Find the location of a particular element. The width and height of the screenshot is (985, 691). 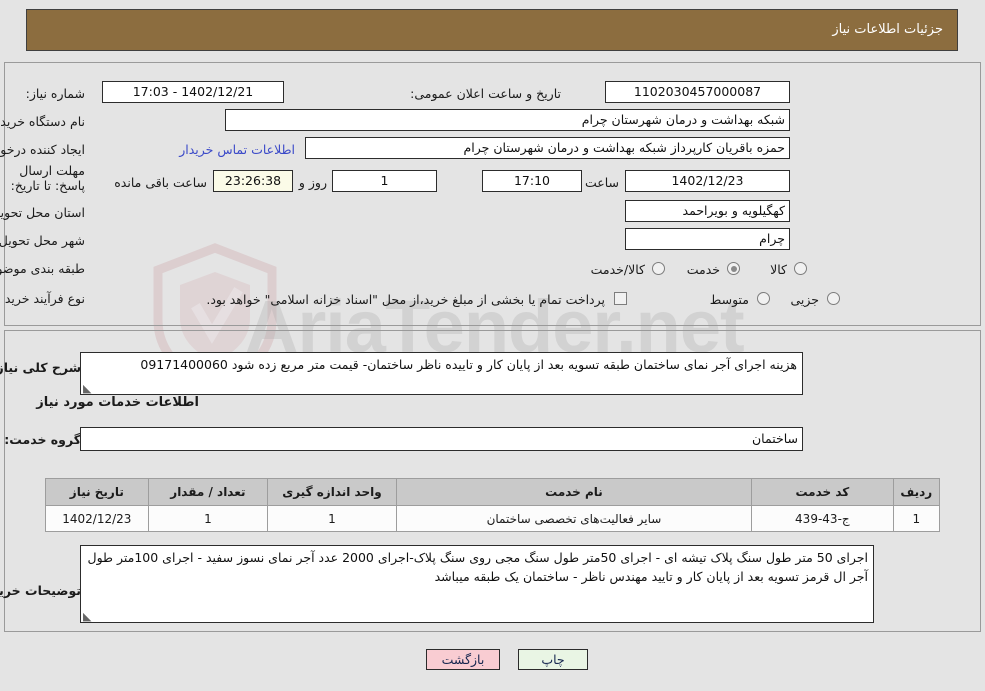

remaining-days-value: 1 is located at coordinates (384, 181).